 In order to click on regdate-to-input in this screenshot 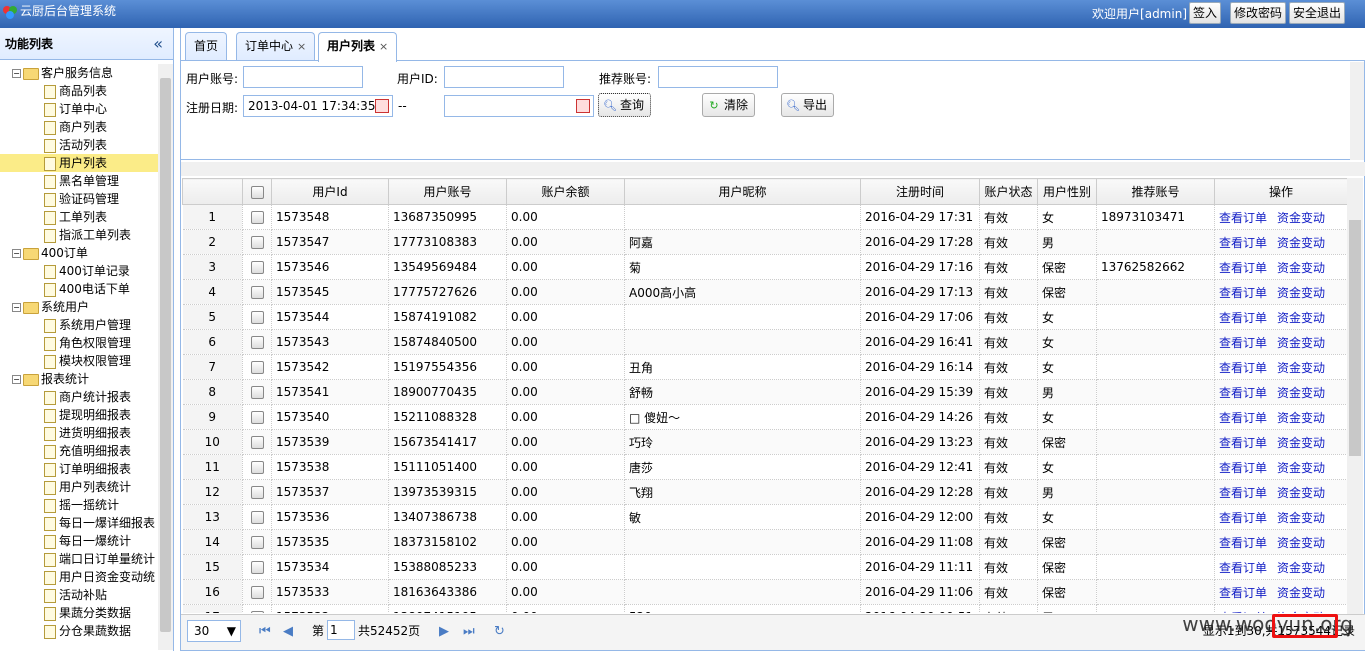, I will do `click(519, 106)`.